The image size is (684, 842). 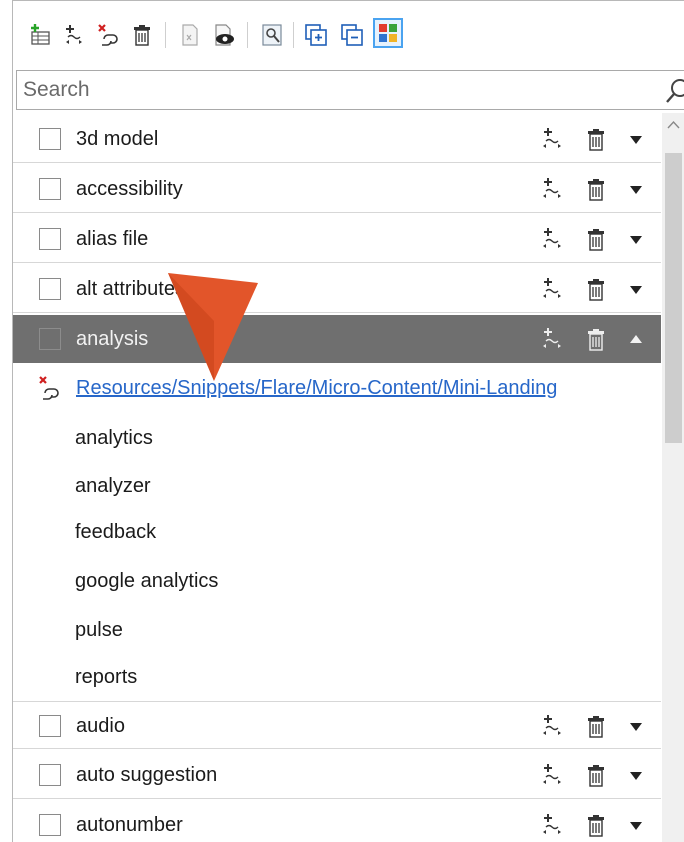 What do you see at coordinates (147, 775) in the screenshot?
I see `term-label: auto suggestion` at bounding box center [147, 775].